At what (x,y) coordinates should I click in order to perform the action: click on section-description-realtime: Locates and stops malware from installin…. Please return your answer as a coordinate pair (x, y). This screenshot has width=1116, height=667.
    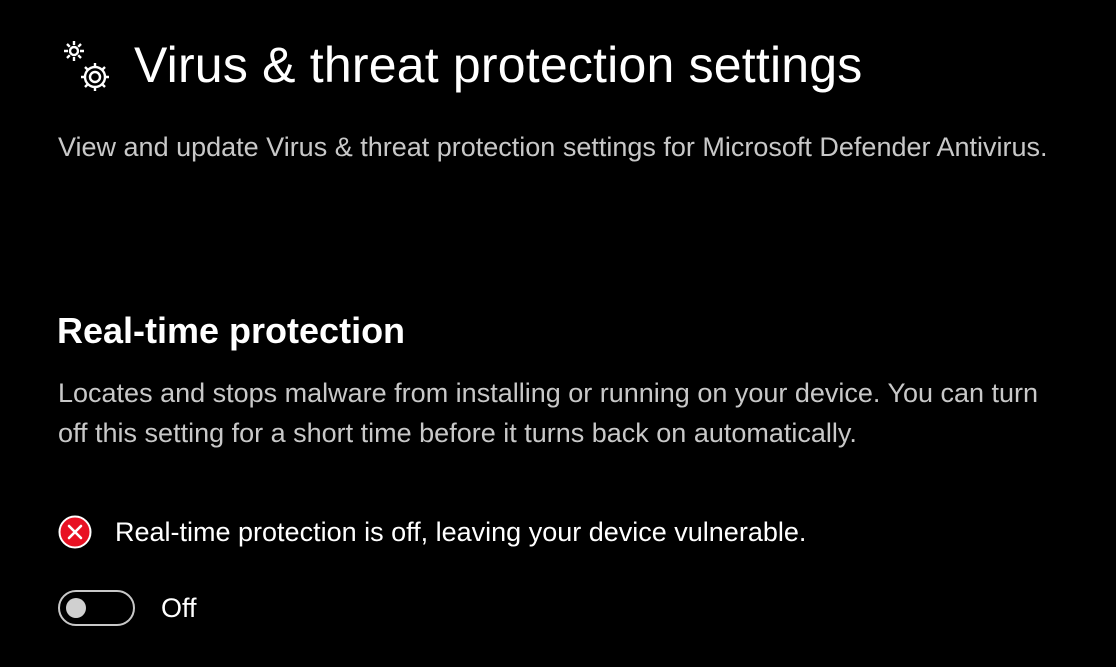
    Looking at the image, I should click on (548, 413).